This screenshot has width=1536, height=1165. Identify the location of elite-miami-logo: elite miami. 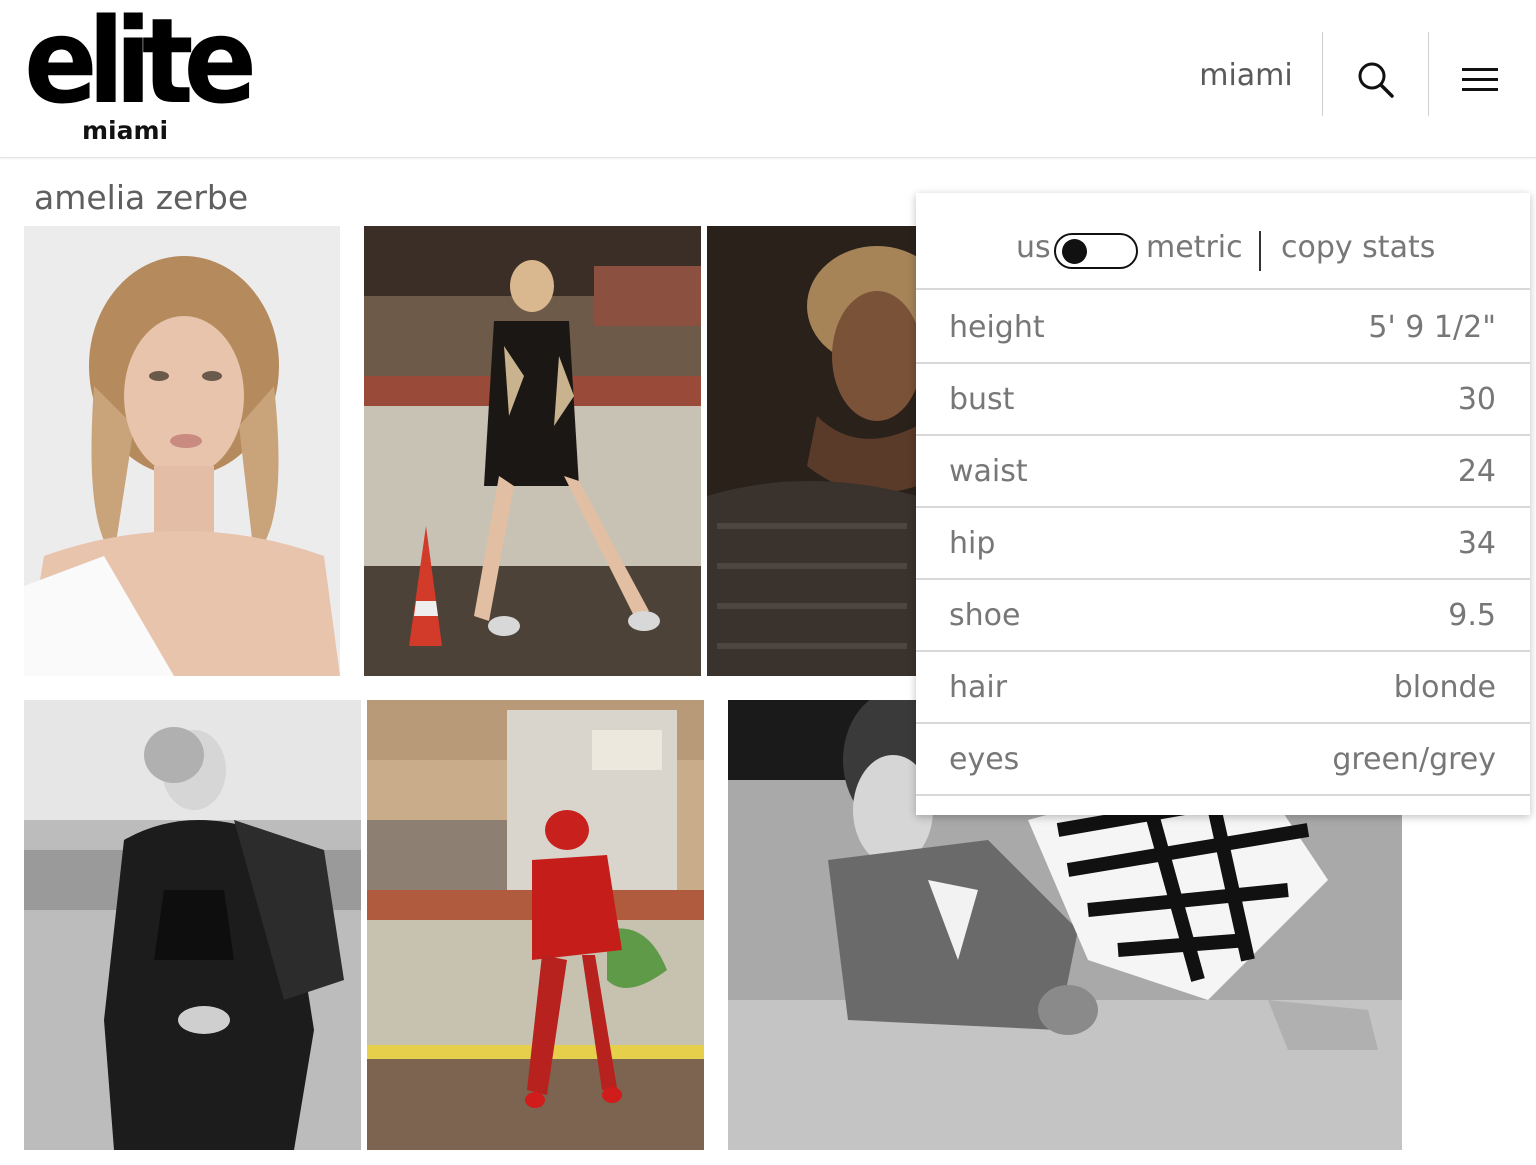
(140, 74).